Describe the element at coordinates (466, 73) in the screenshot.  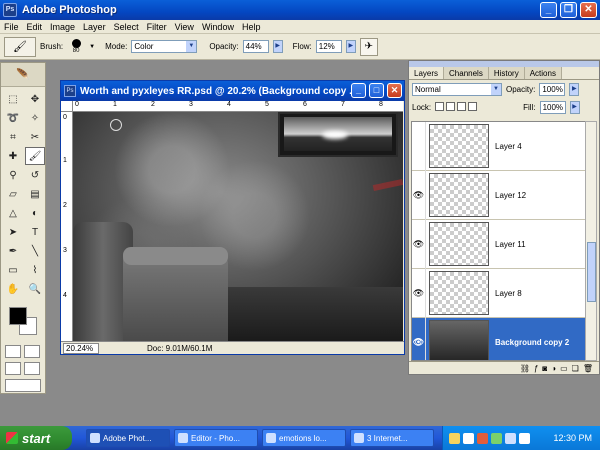
I see `tab-channels: Channels` at that location.